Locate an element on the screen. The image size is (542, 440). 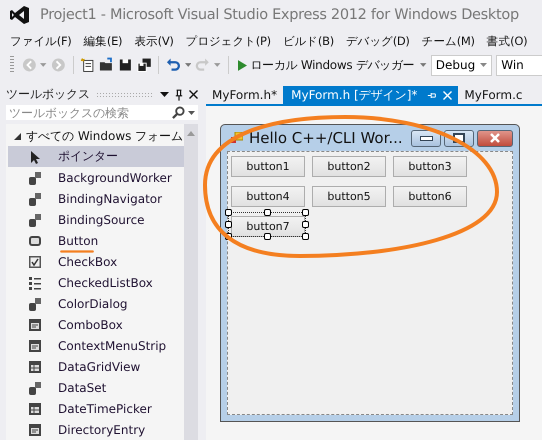
save-all-icon is located at coordinates (144, 65).